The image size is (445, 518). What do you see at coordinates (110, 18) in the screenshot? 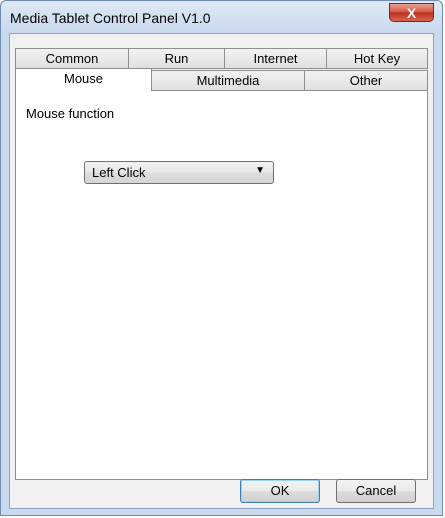
I see `window-title: Media Tablet Control Panel V1.0` at bounding box center [110, 18].